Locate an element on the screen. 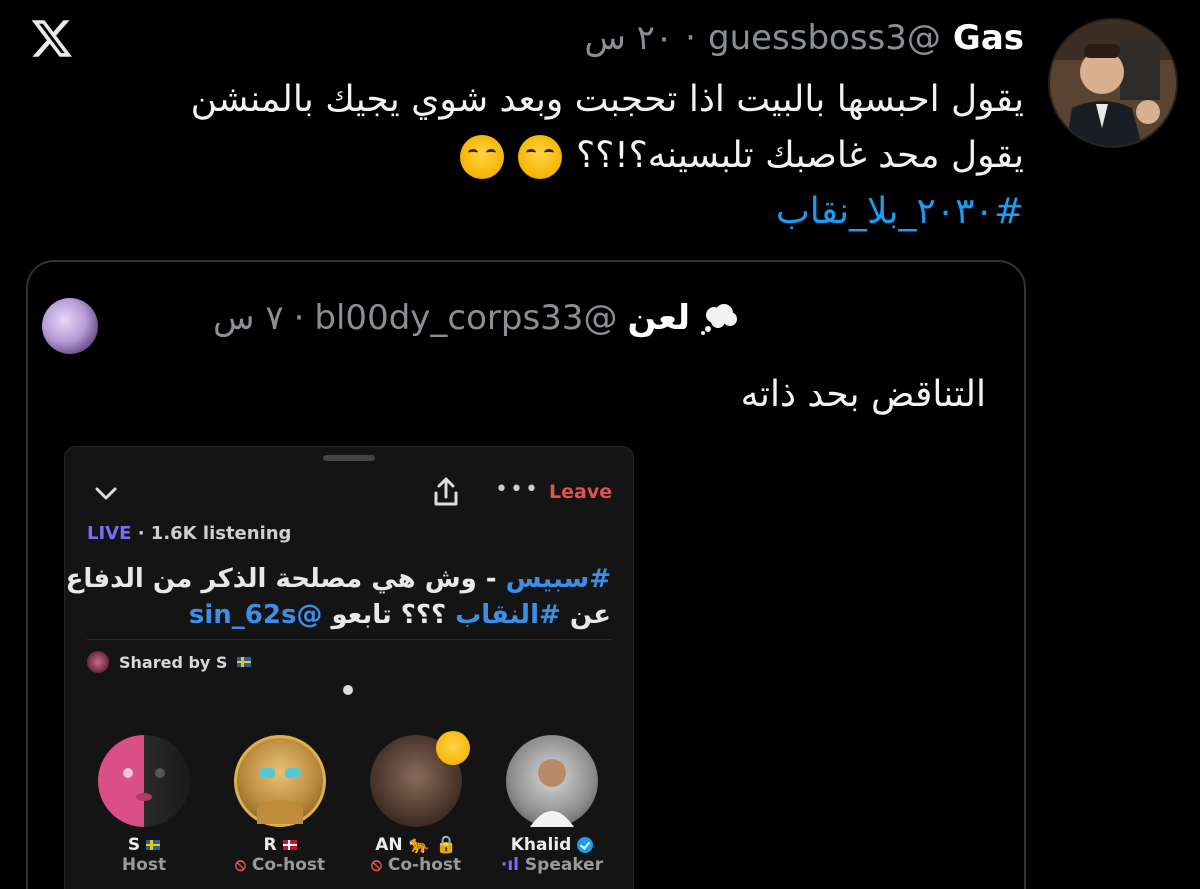  speaking-icon: ·ıl is located at coordinates (509, 865).